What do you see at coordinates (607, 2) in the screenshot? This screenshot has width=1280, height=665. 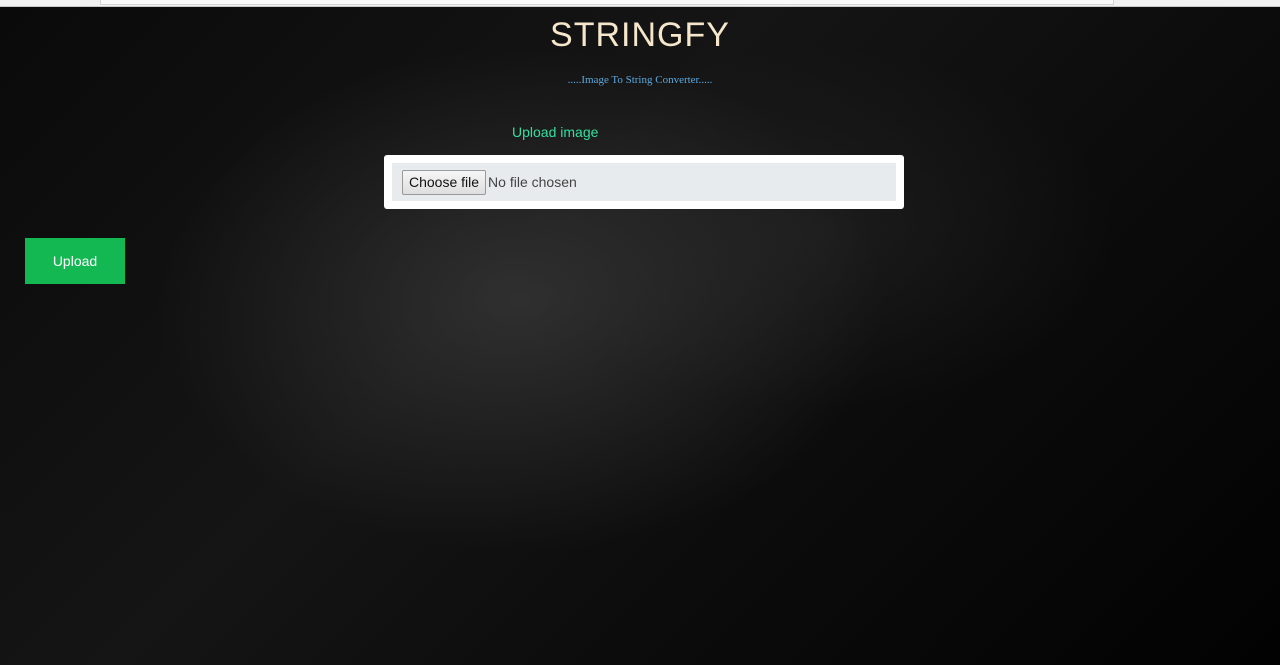 I see `browser-top-strip-inner` at bounding box center [607, 2].